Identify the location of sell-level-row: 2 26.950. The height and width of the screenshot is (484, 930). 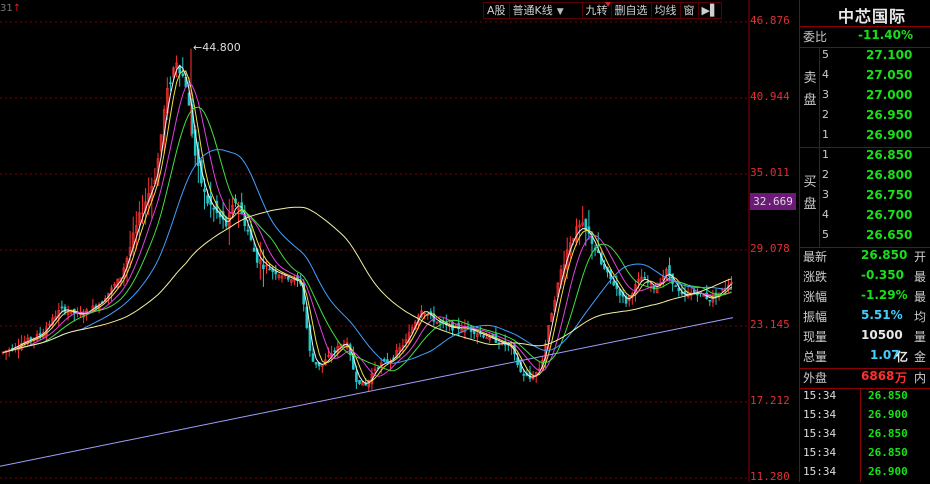
(867, 115).